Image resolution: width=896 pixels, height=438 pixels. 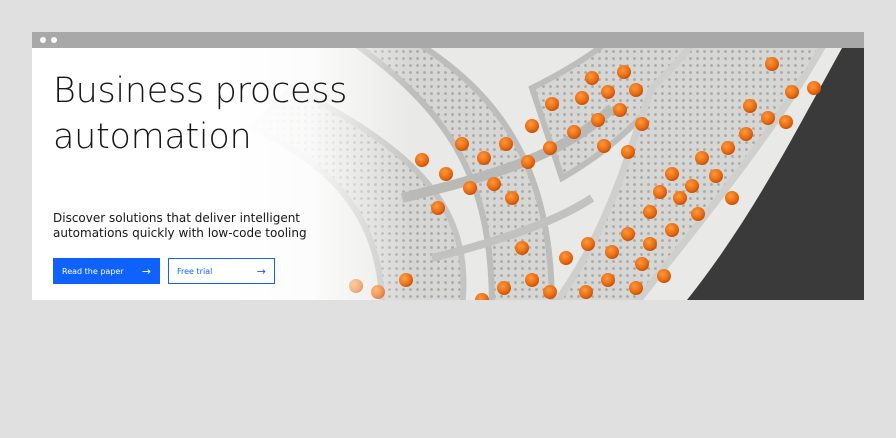 What do you see at coordinates (93, 271) in the screenshot?
I see `read-the-paper-label: Read the paper` at bounding box center [93, 271].